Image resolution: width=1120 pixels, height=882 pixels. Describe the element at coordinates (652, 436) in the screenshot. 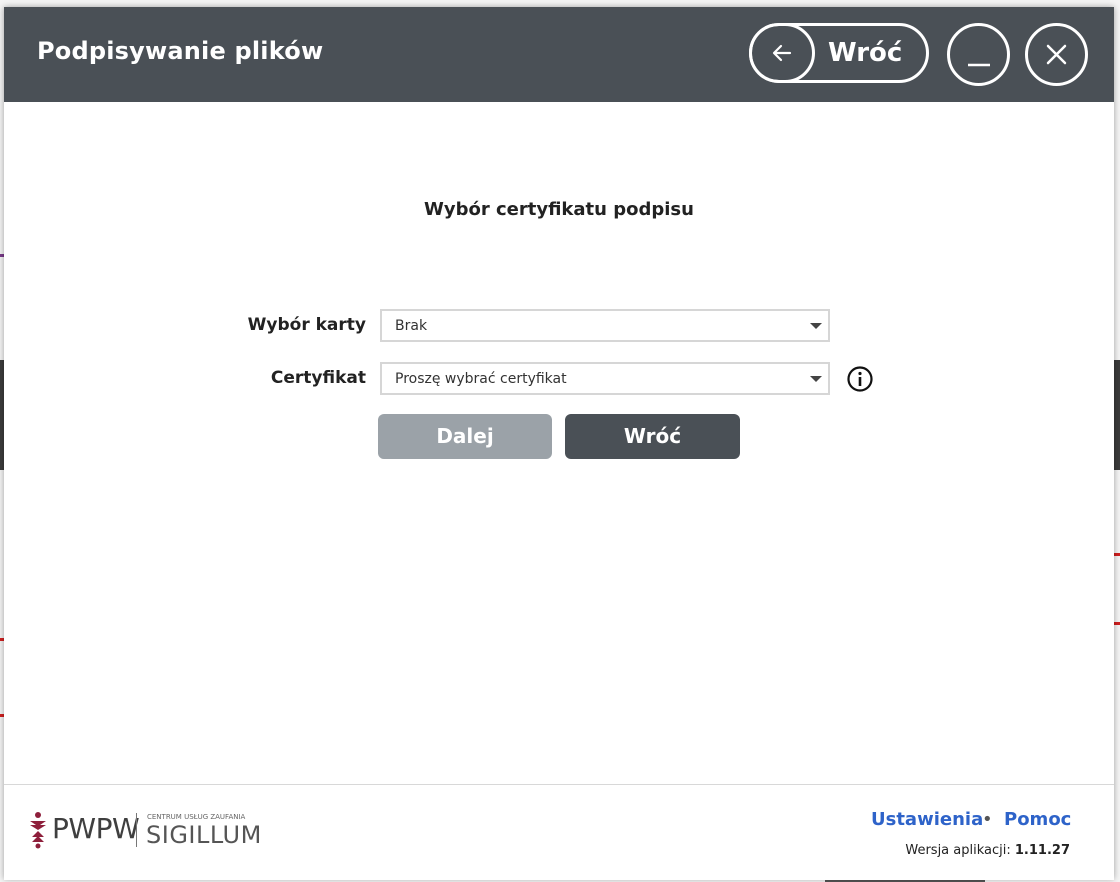

I see `back-button: Wróć` at that location.